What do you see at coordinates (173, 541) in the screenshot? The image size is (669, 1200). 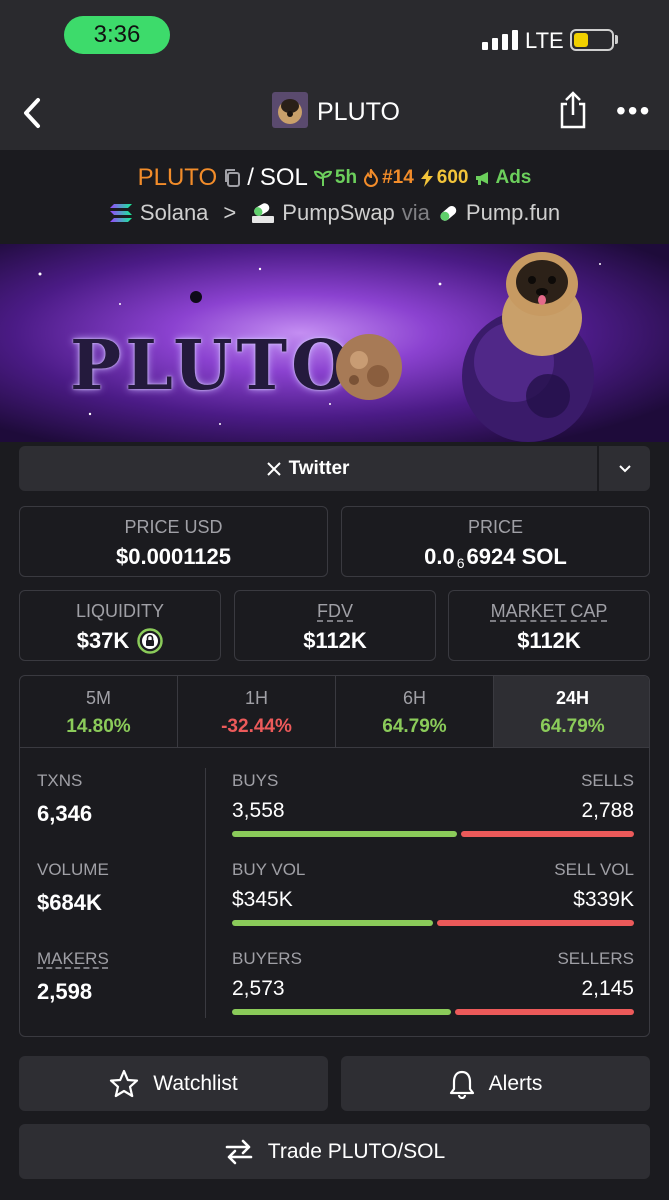 I see `price-usd-box: PRICE USD $0.0001125` at bounding box center [173, 541].